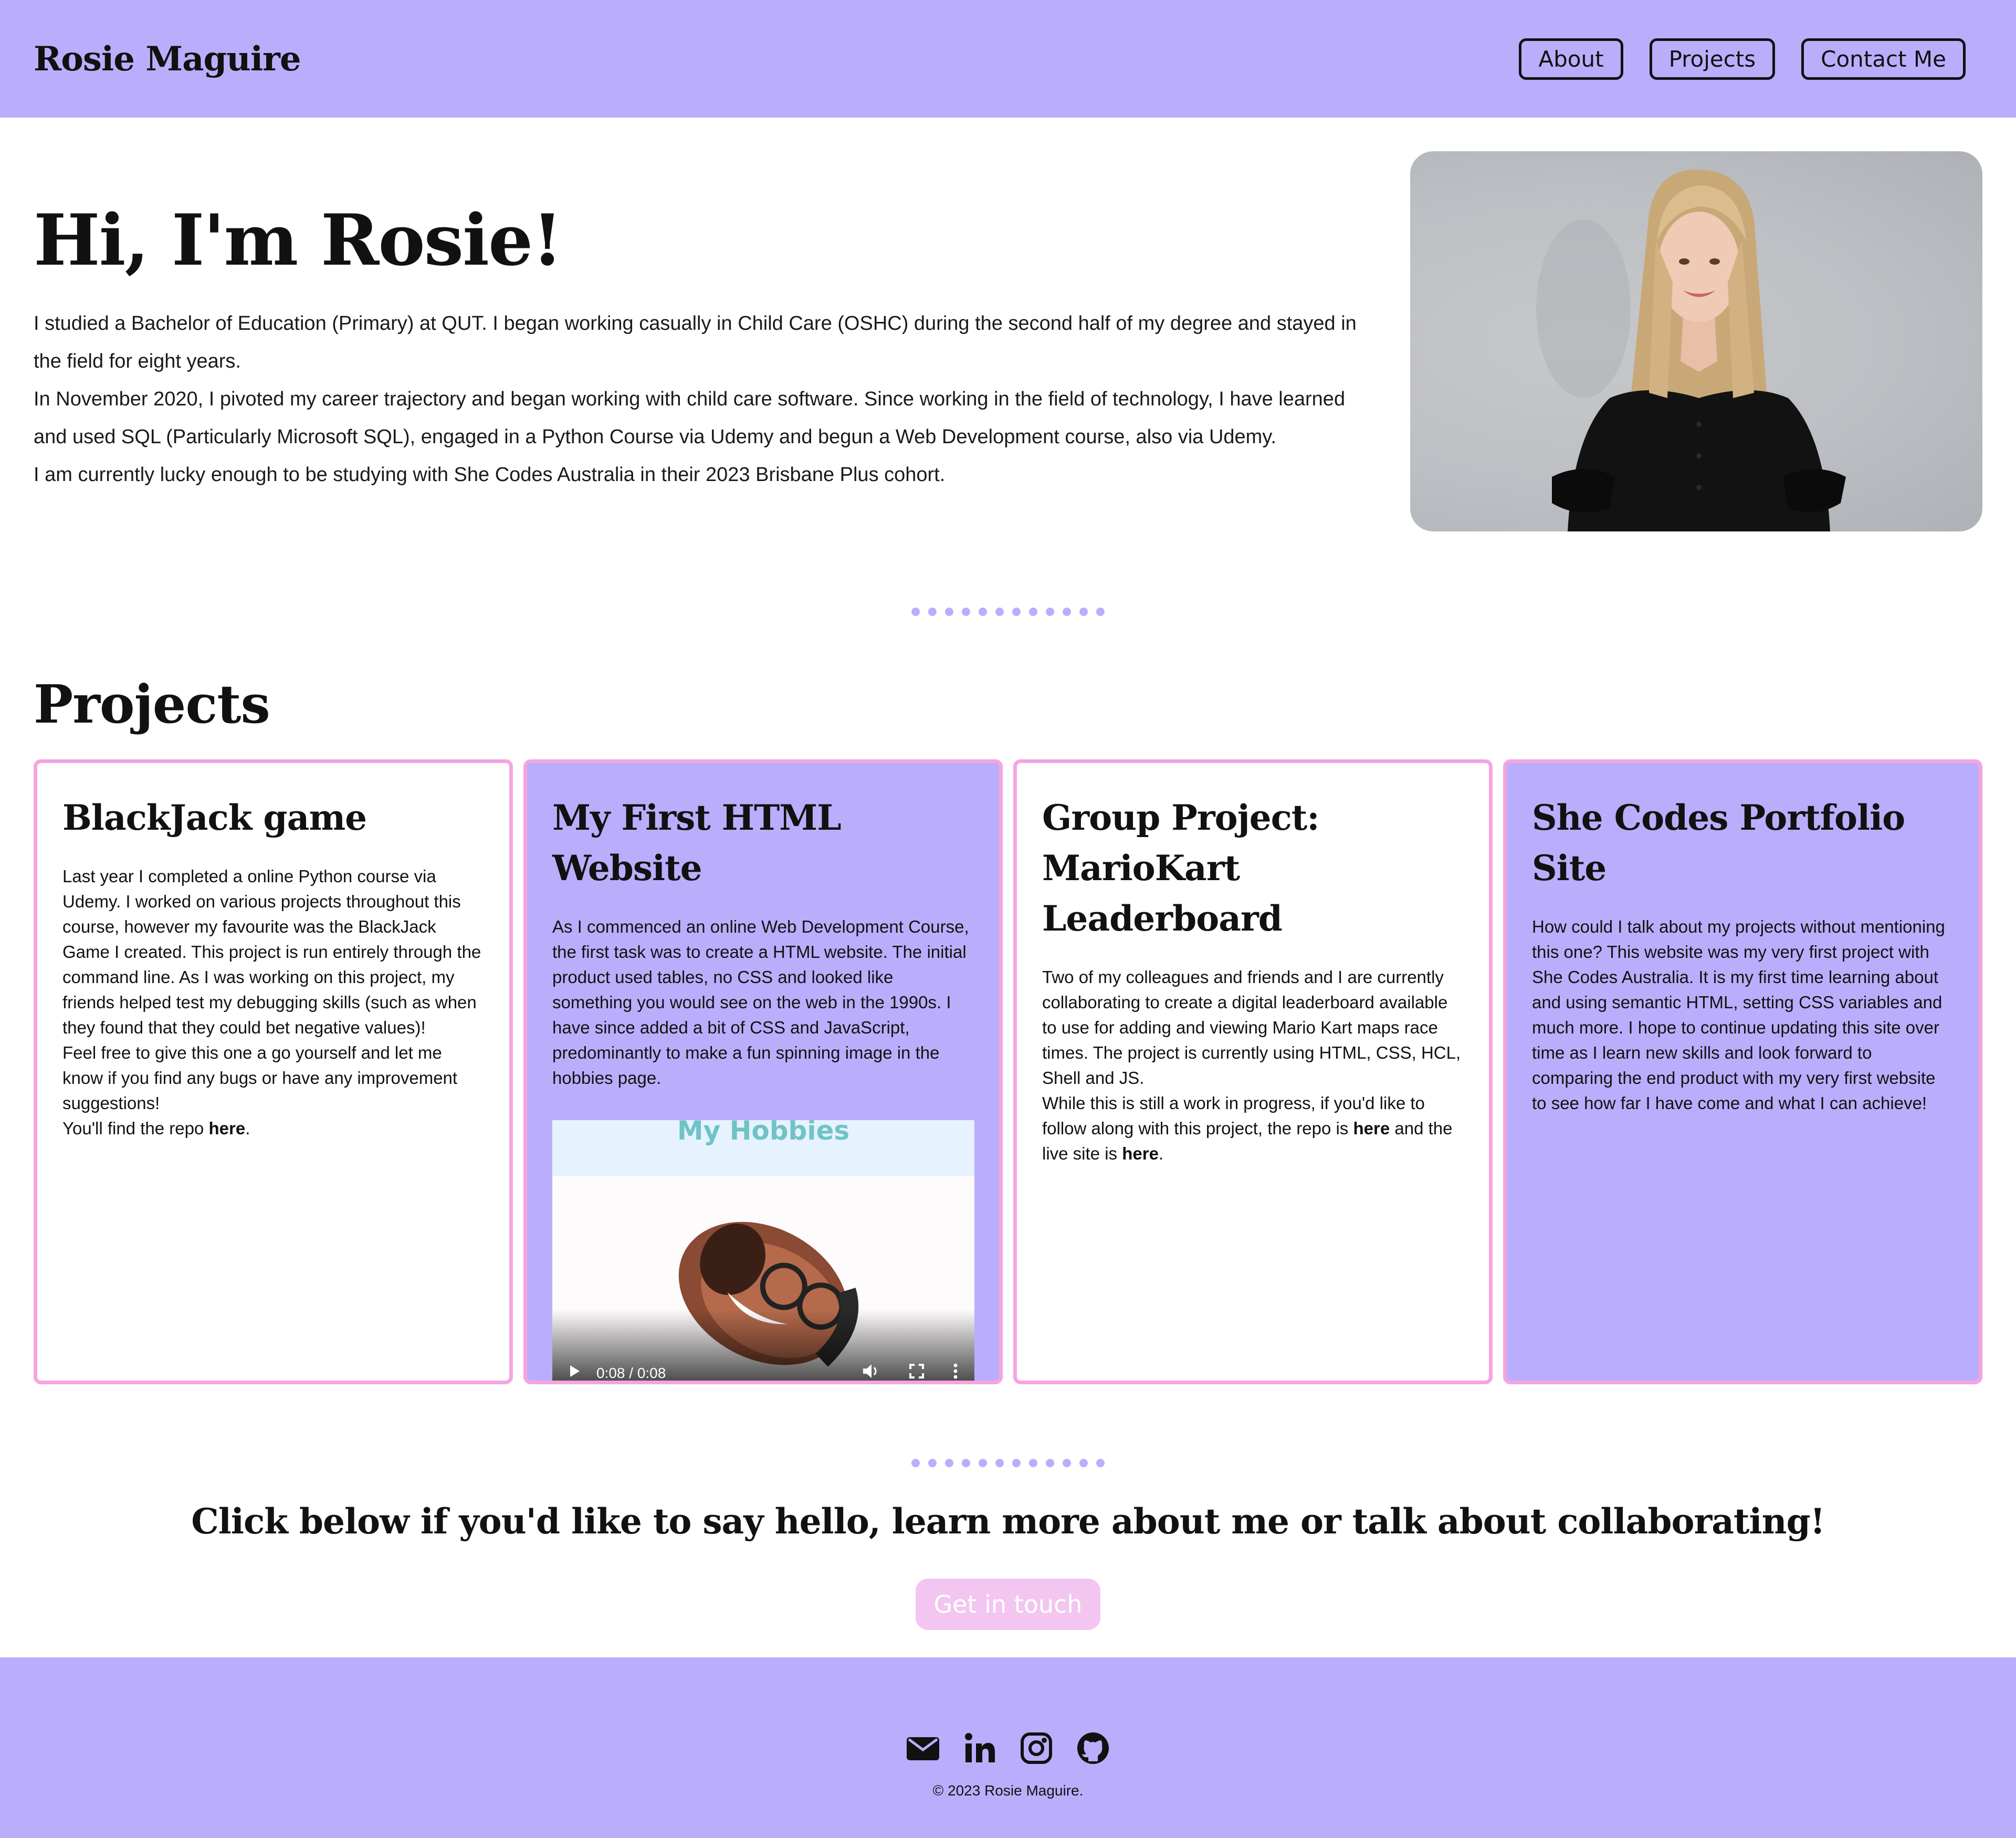 The width and height of the screenshot is (2016, 1838). What do you see at coordinates (152, 704) in the screenshot?
I see `projects-heading: Projects` at bounding box center [152, 704].